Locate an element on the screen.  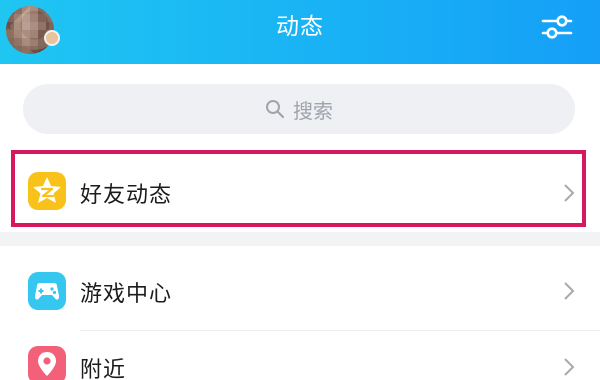
list-item-nearby: 附近 is located at coordinates (300, 356).